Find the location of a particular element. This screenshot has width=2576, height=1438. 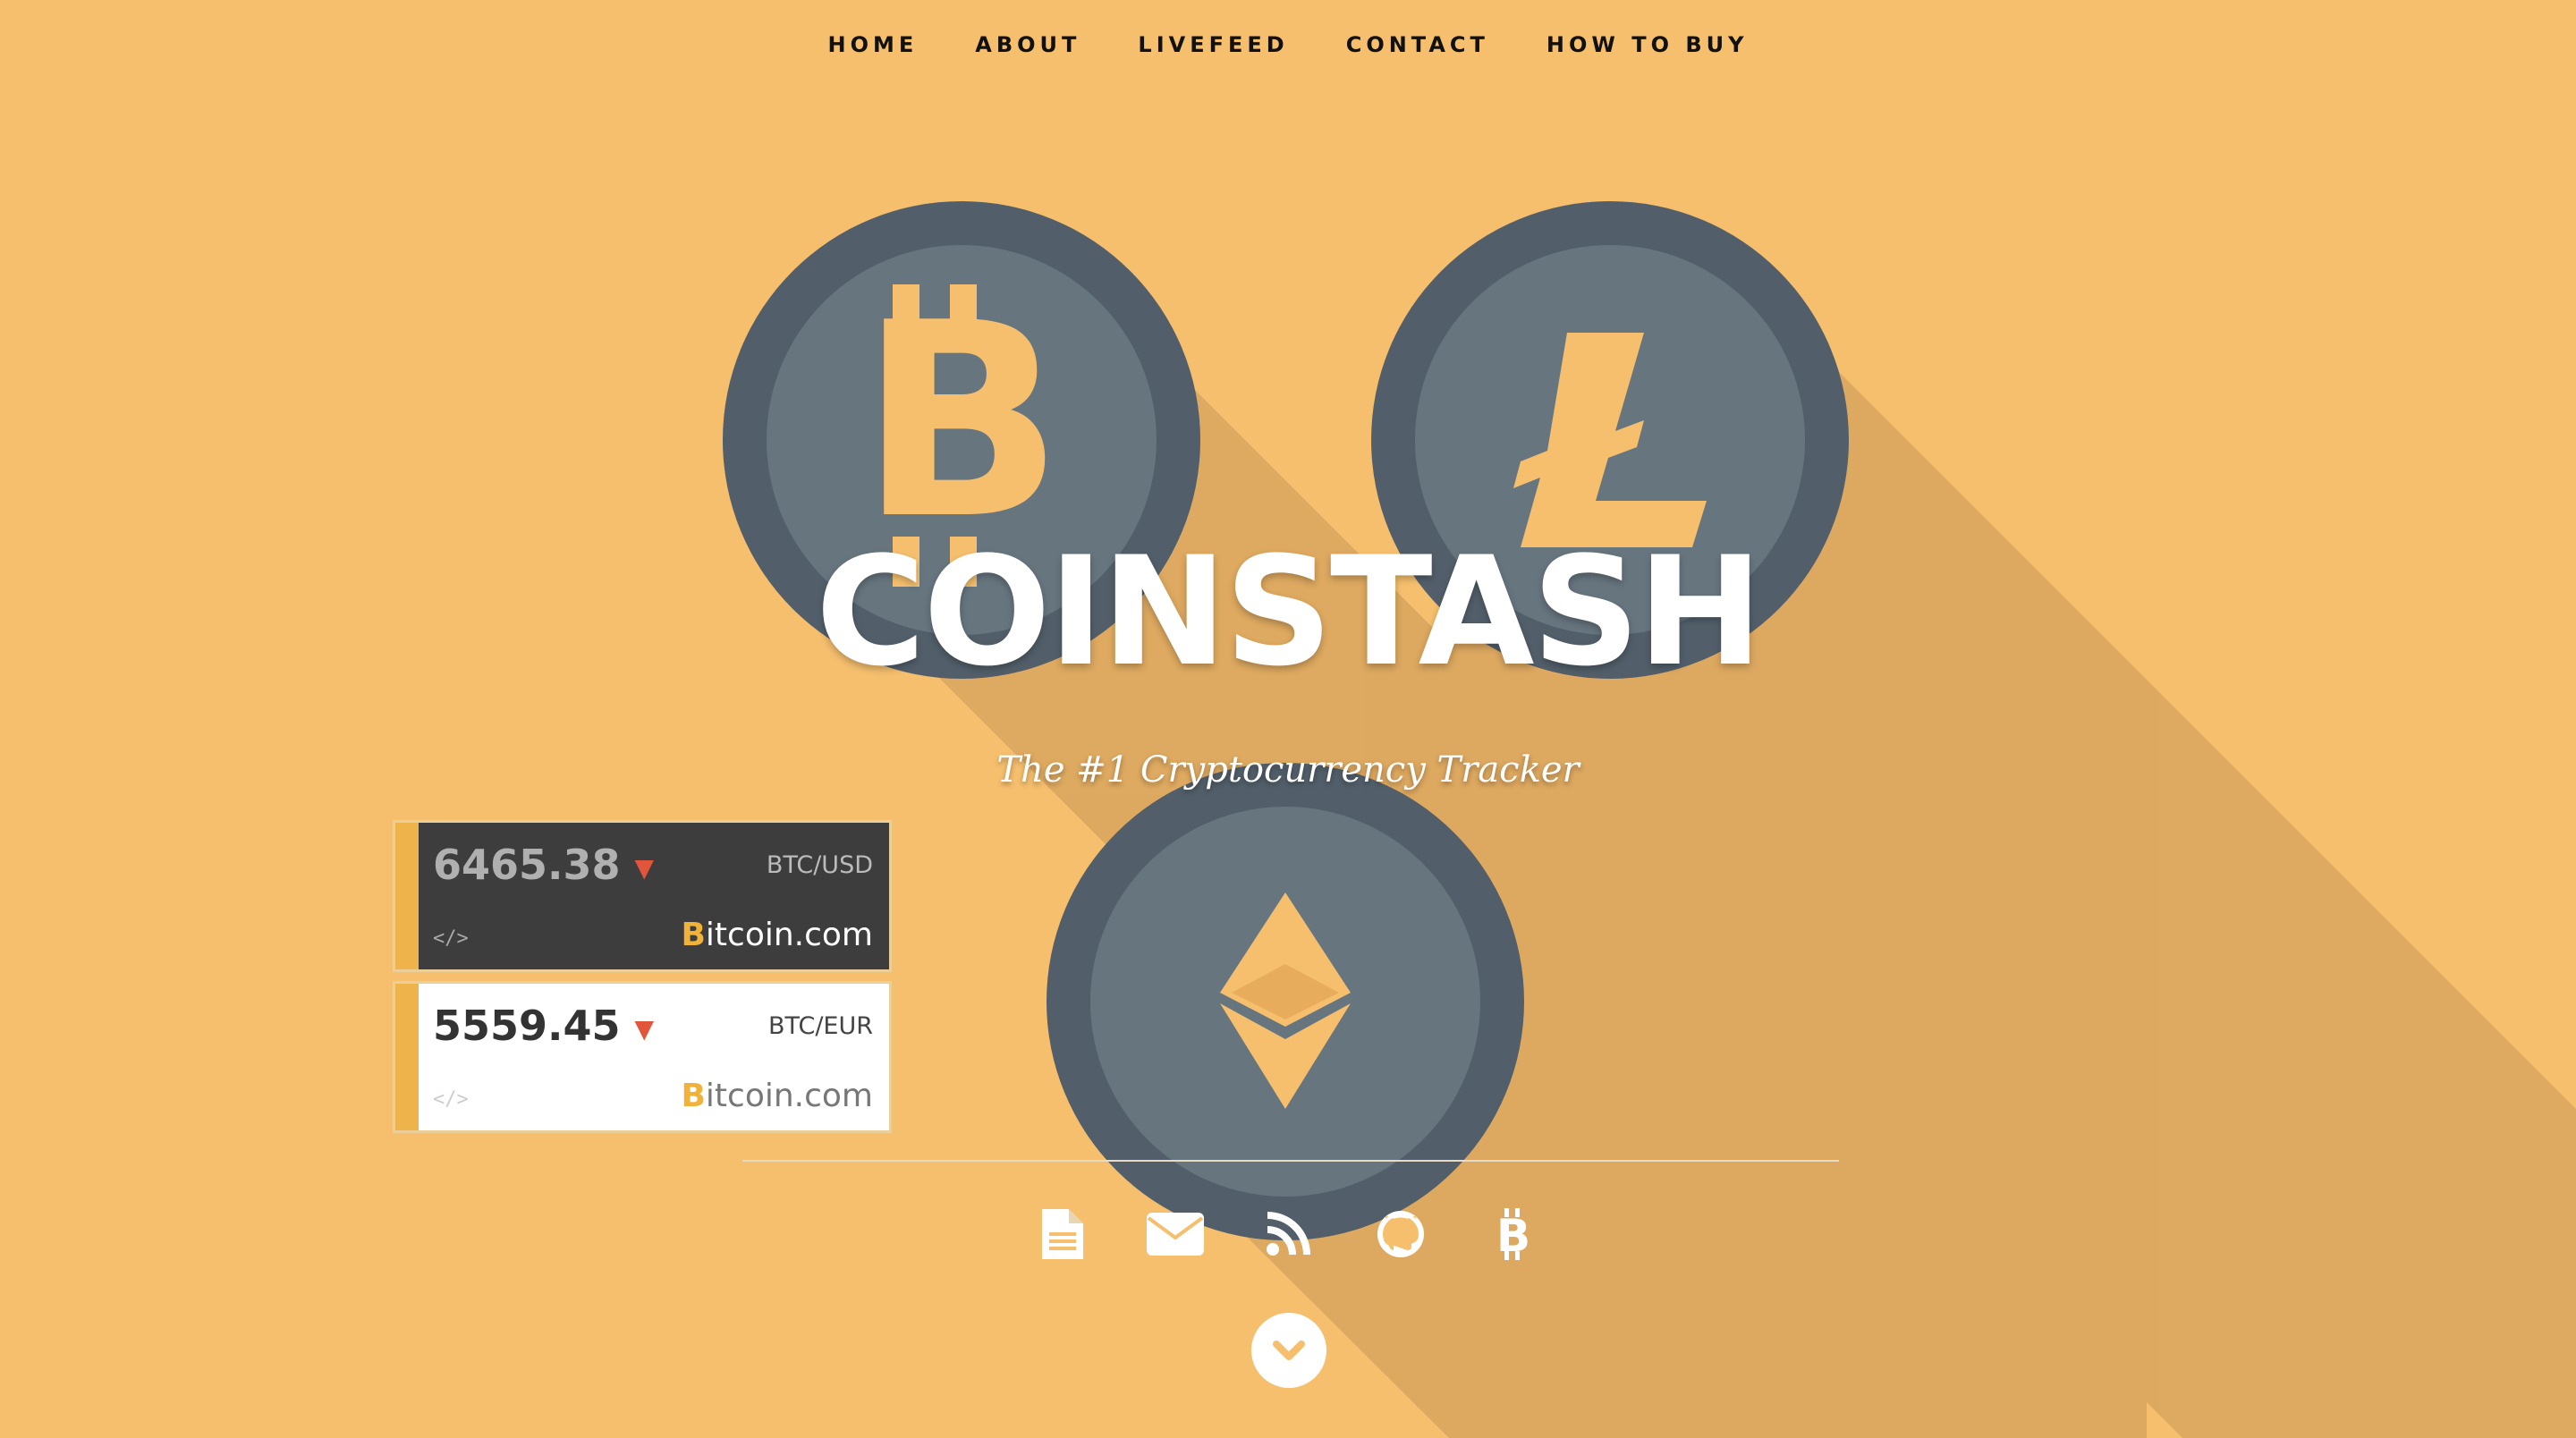

document-icon is located at coordinates (1062, 1234).